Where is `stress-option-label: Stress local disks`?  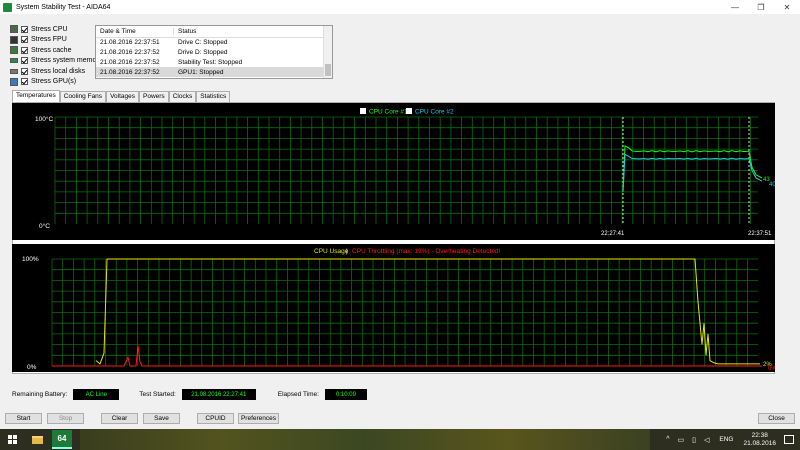
stress-option-label: Stress local disks is located at coordinates (58, 71).